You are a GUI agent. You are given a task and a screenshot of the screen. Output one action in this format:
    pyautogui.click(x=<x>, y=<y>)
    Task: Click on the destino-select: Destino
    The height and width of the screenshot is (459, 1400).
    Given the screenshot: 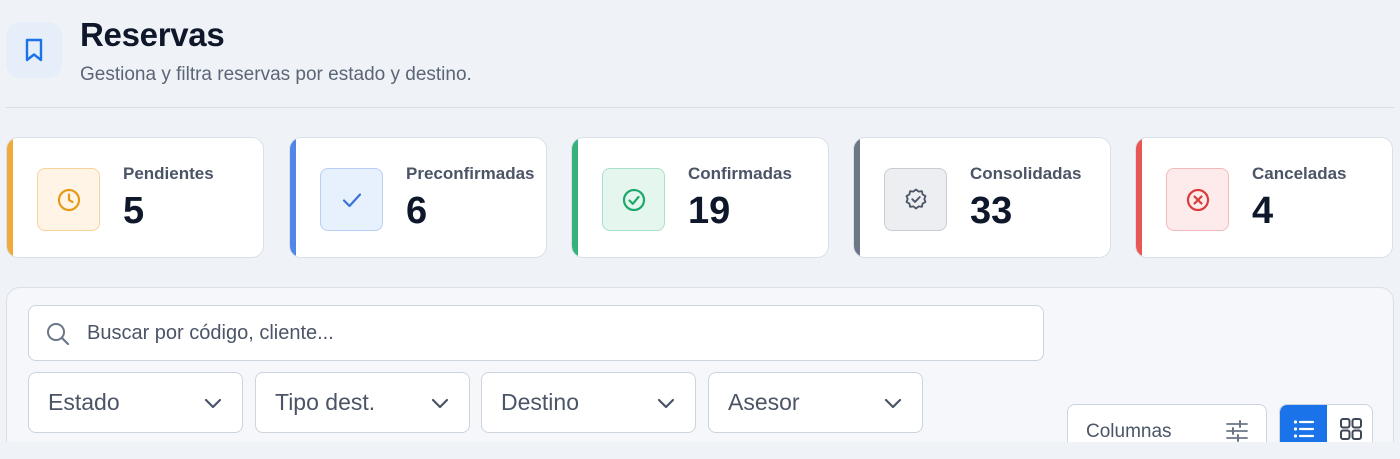 What is the action you would take?
    pyautogui.click(x=588, y=402)
    